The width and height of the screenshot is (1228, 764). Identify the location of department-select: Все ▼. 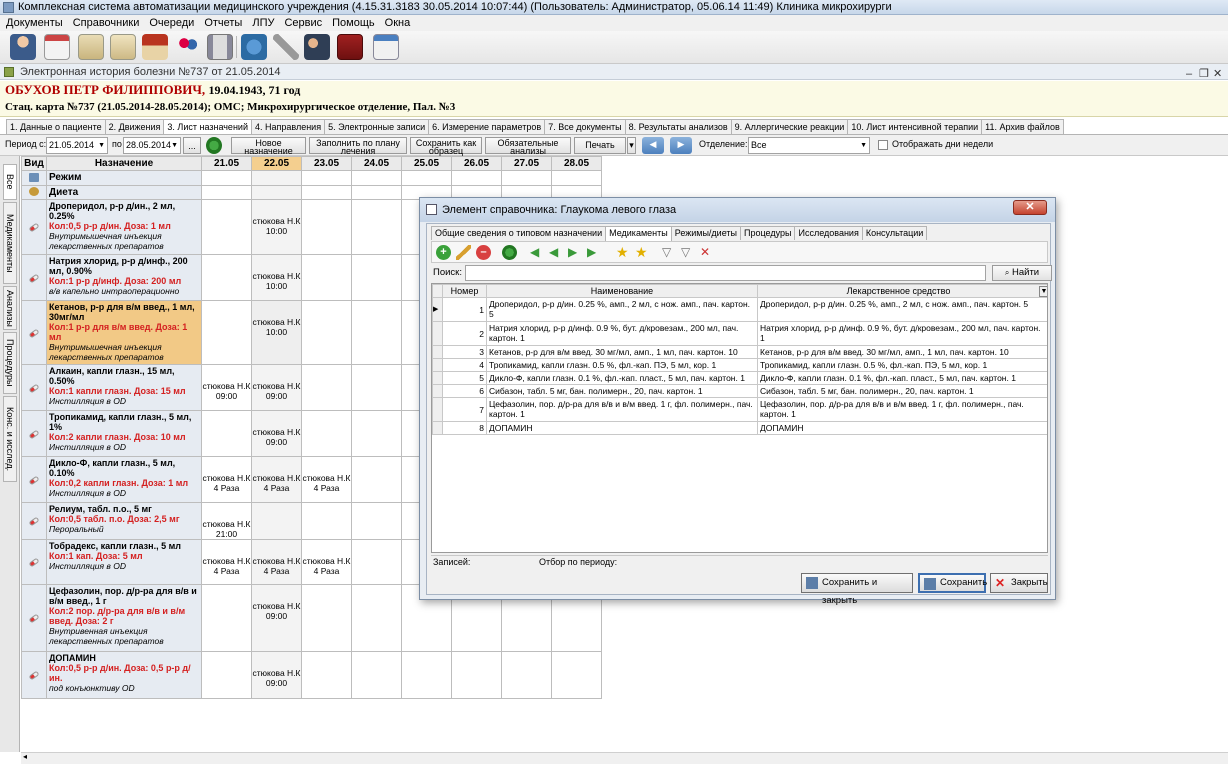
(809, 145).